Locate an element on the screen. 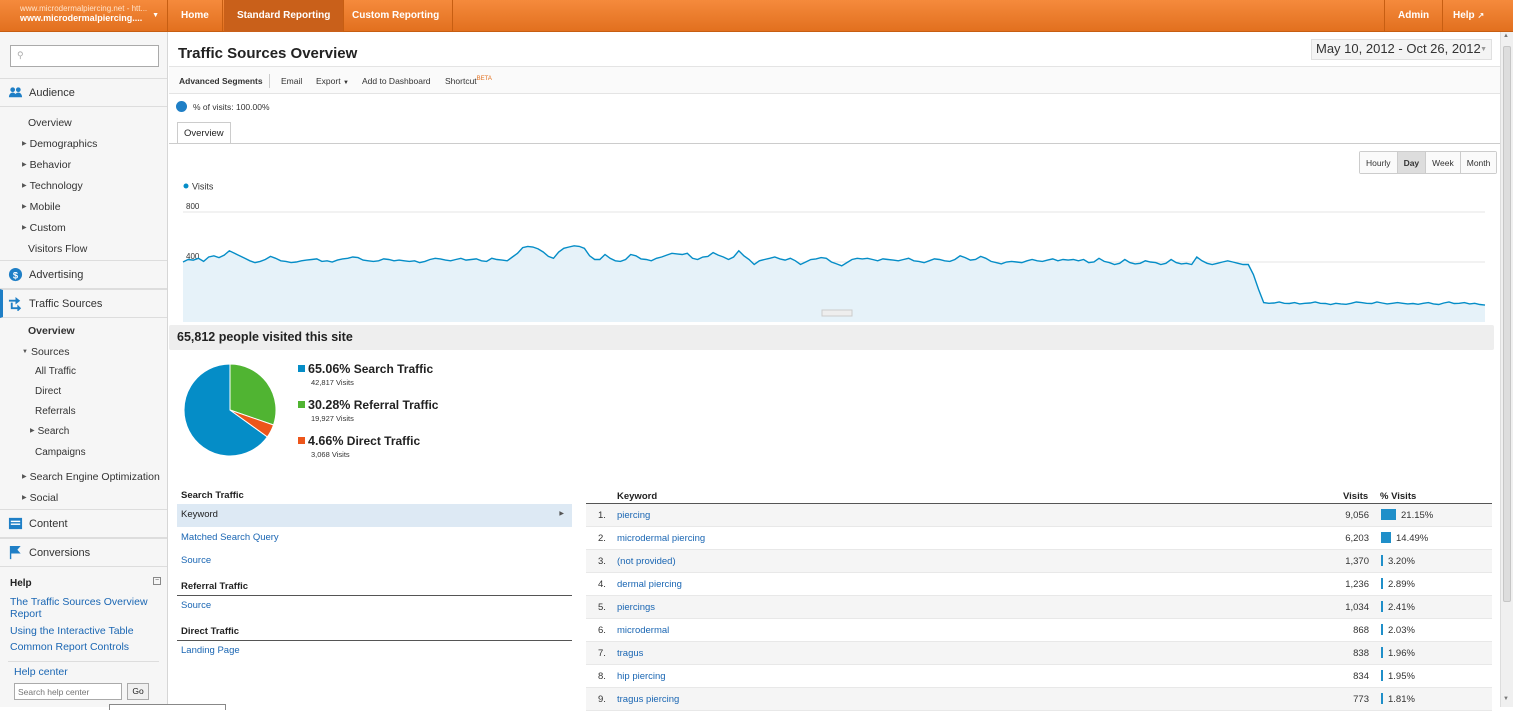  visits-value: 9,056 is located at coordinates (1357, 515).